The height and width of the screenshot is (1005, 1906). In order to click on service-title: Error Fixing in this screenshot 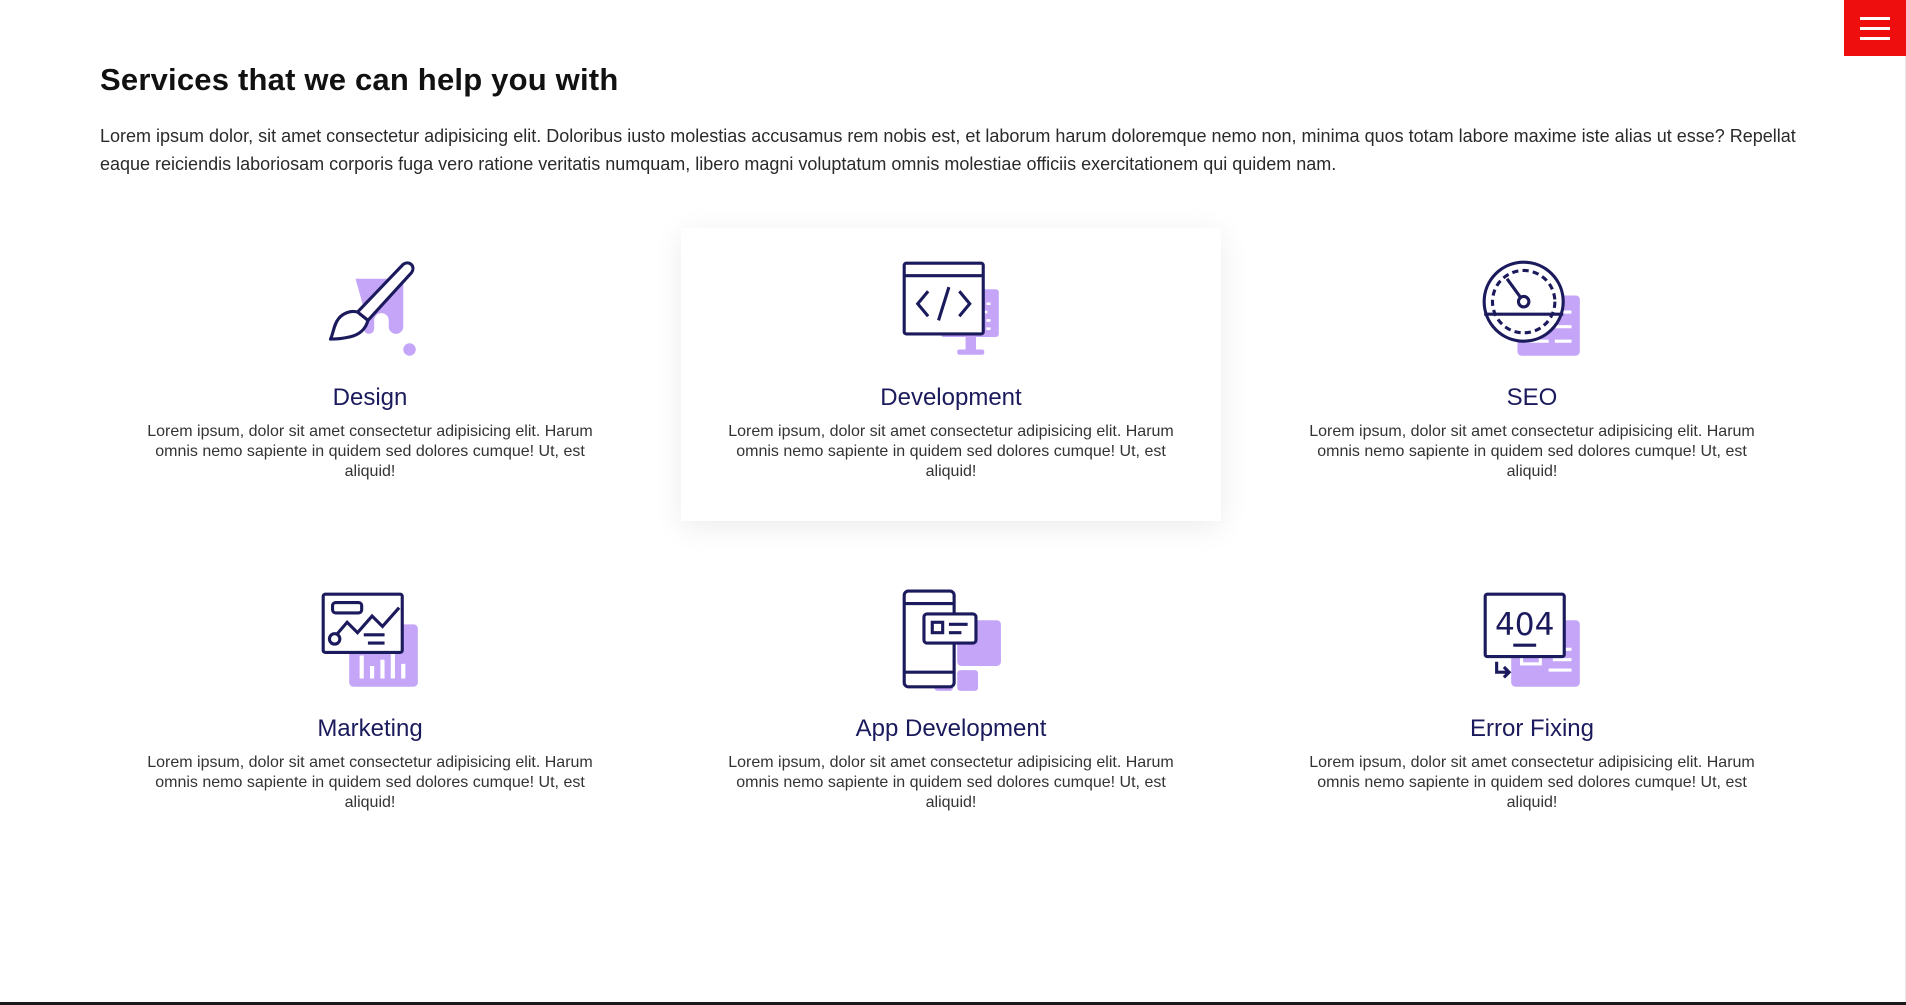, I will do `click(1532, 728)`.